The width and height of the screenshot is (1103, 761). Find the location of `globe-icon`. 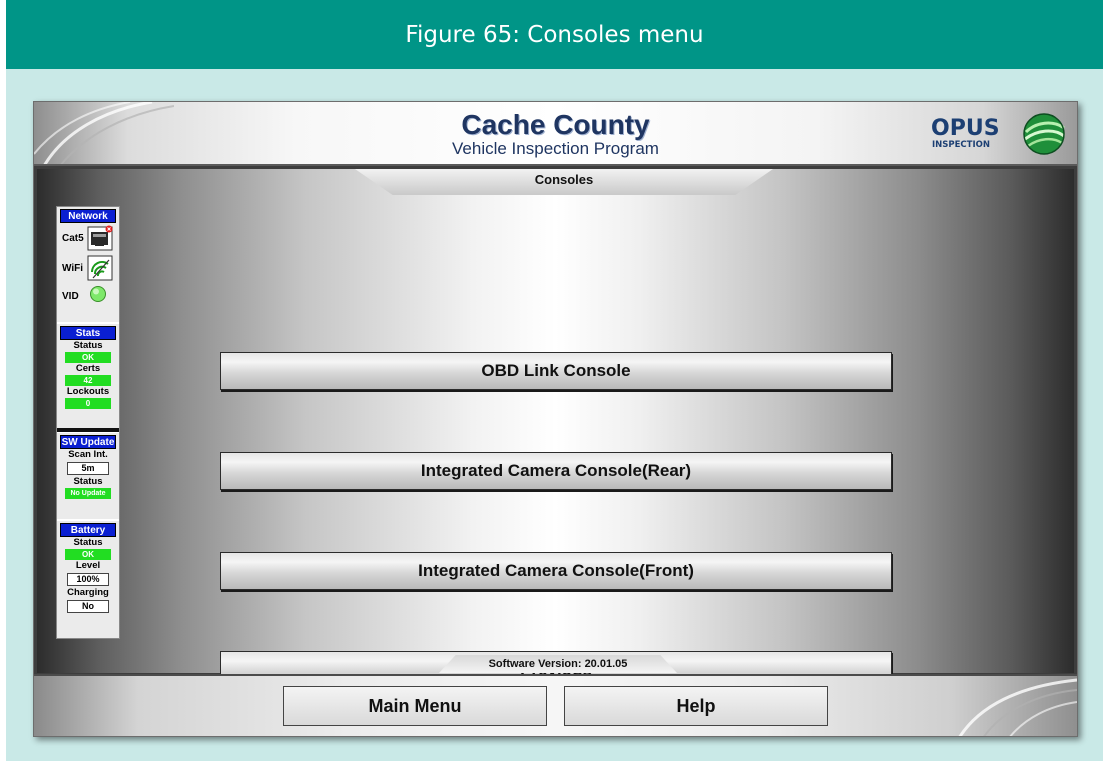

globe-icon is located at coordinates (1044, 134).